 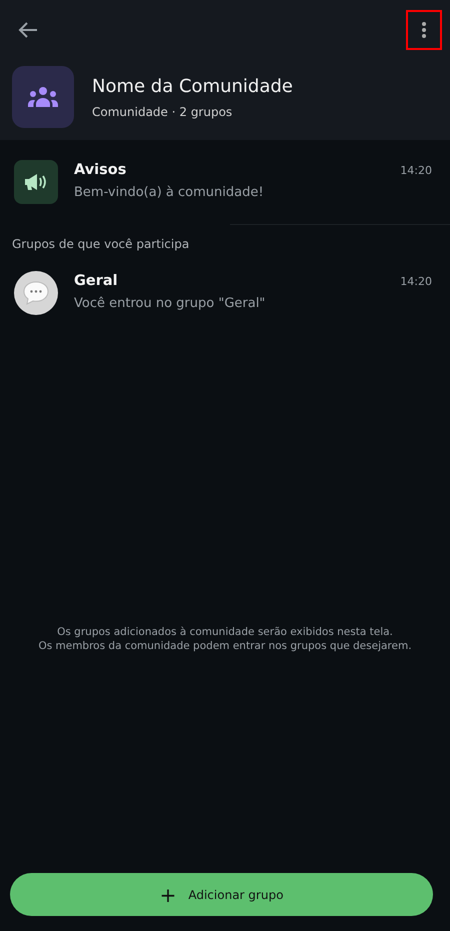 What do you see at coordinates (225, 632) in the screenshot?
I see `info-text: Os grupos adicionados à comunidade serão exibidos nesta tela.` at bounding box center [225, 632].